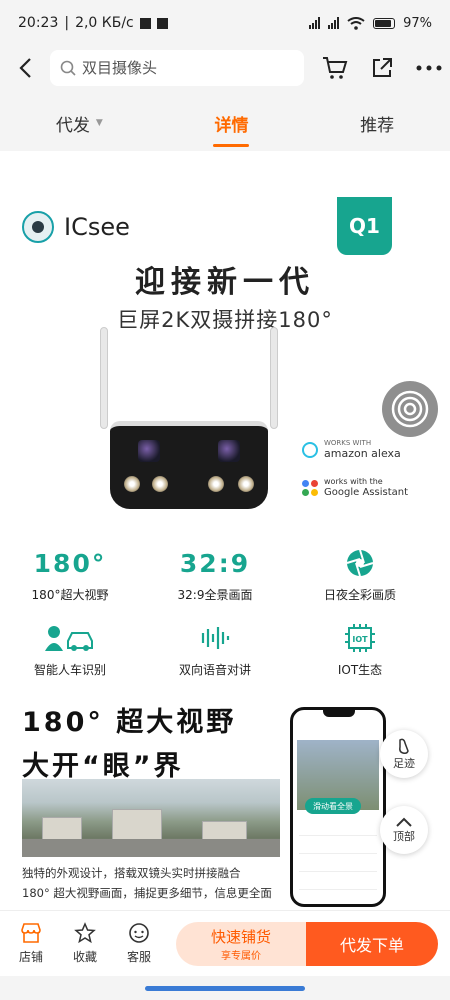 Image resolution: width=450 pixels, height=1000 pixels. Describe the element at coordinates (215, 575) in the screenshot. I see `feature-32-9: 32:9 32:9全景画面` at that location.